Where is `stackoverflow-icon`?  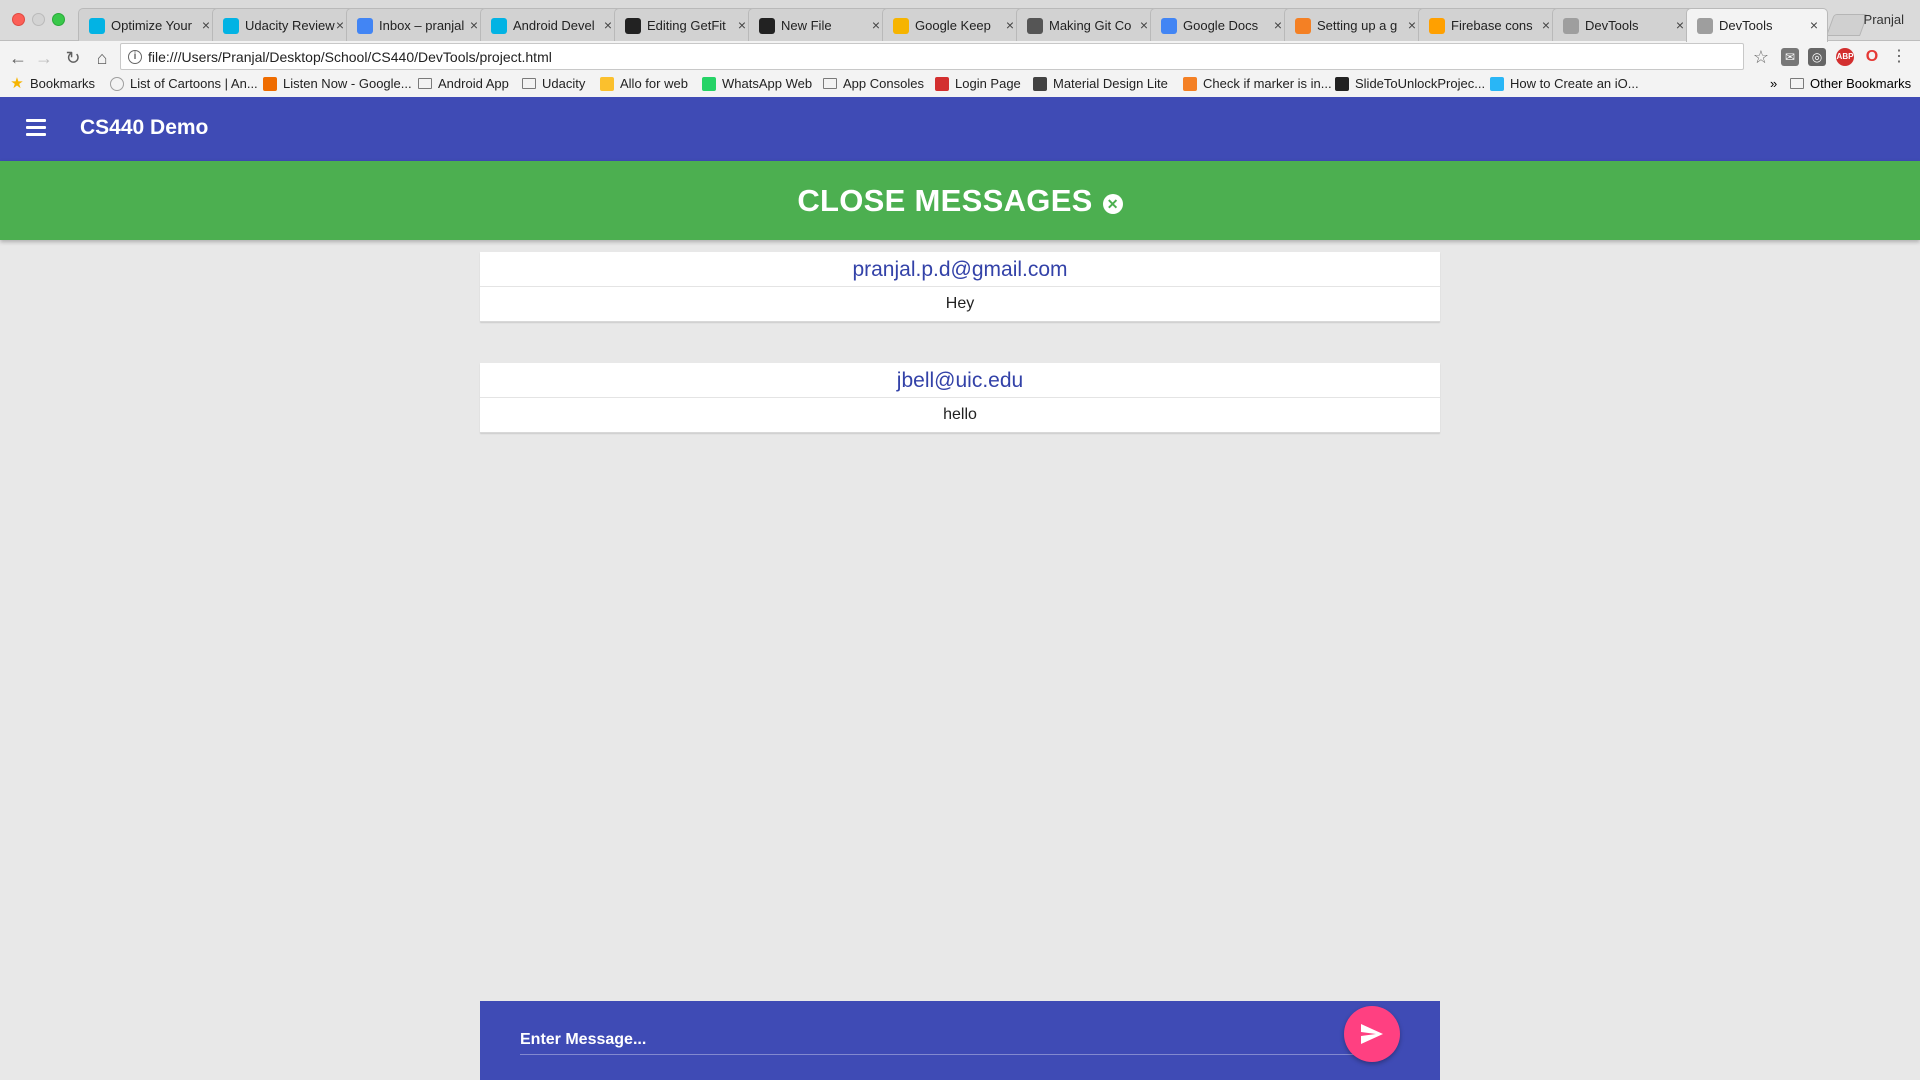 stackoverflow-icon is located at coordinates (1303, 26).